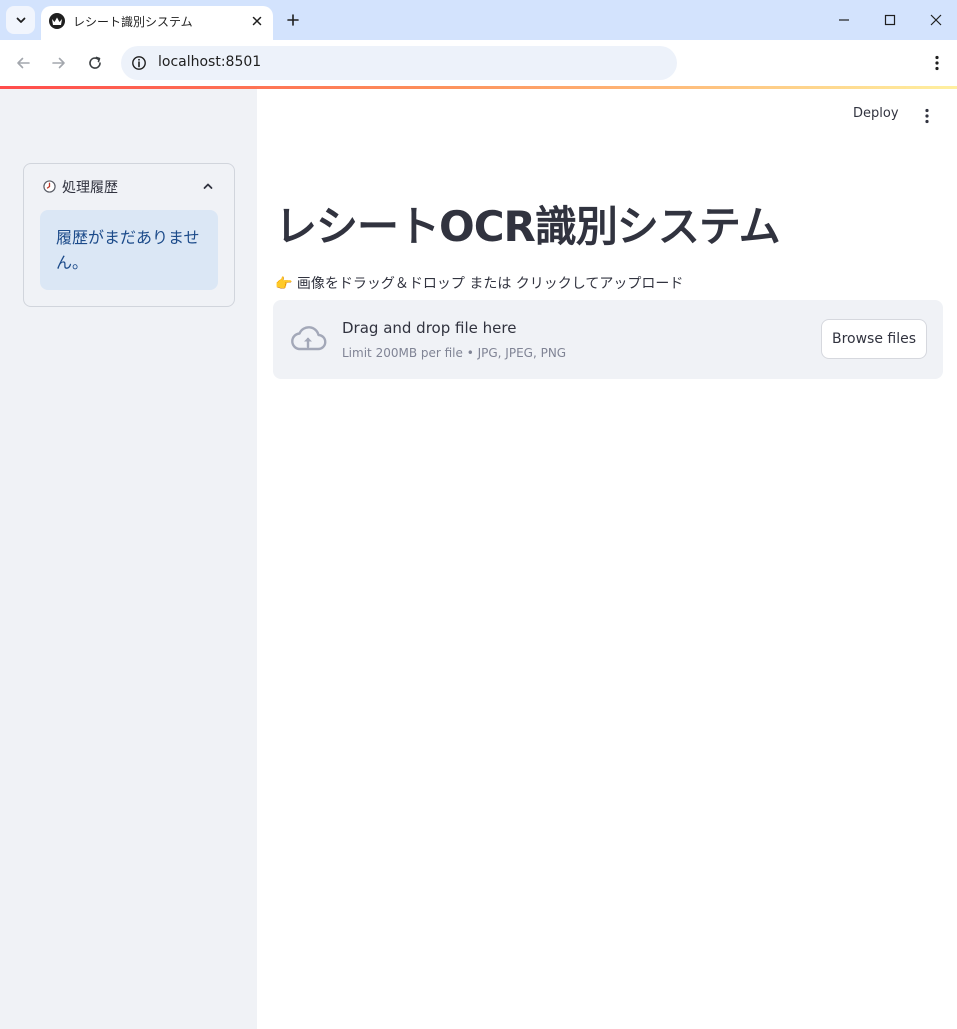 The image size is (957, 1029). Describe the element at coordinates (49, 186) in the screenshot. I see `clock-icon` at that location.